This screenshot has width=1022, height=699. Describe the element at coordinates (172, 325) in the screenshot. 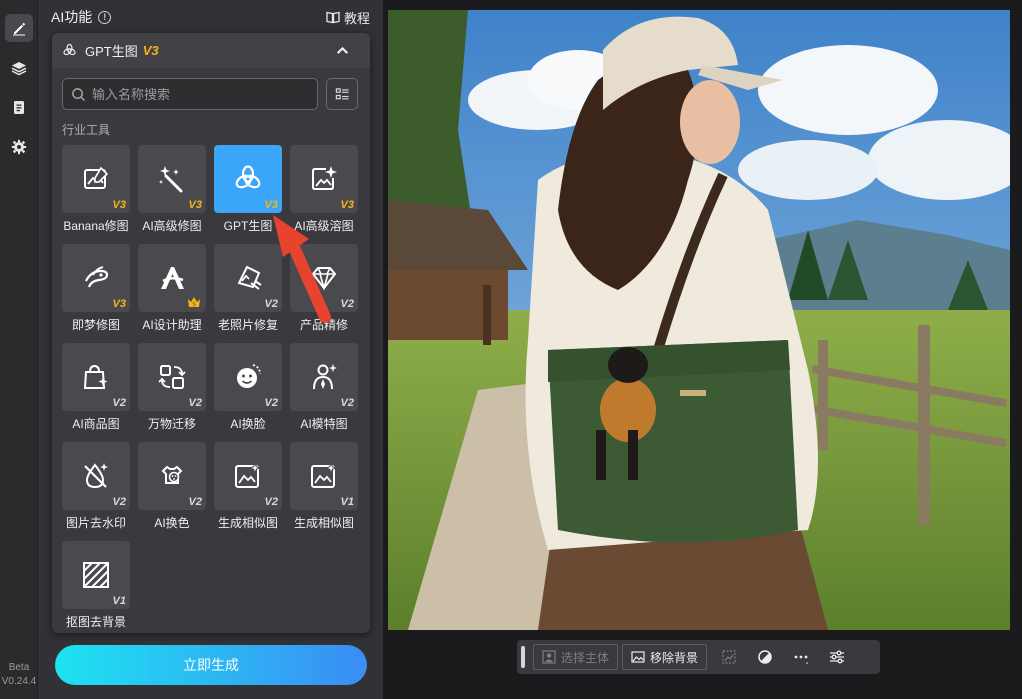

I see `tool-label: AI设计助理` at that location.